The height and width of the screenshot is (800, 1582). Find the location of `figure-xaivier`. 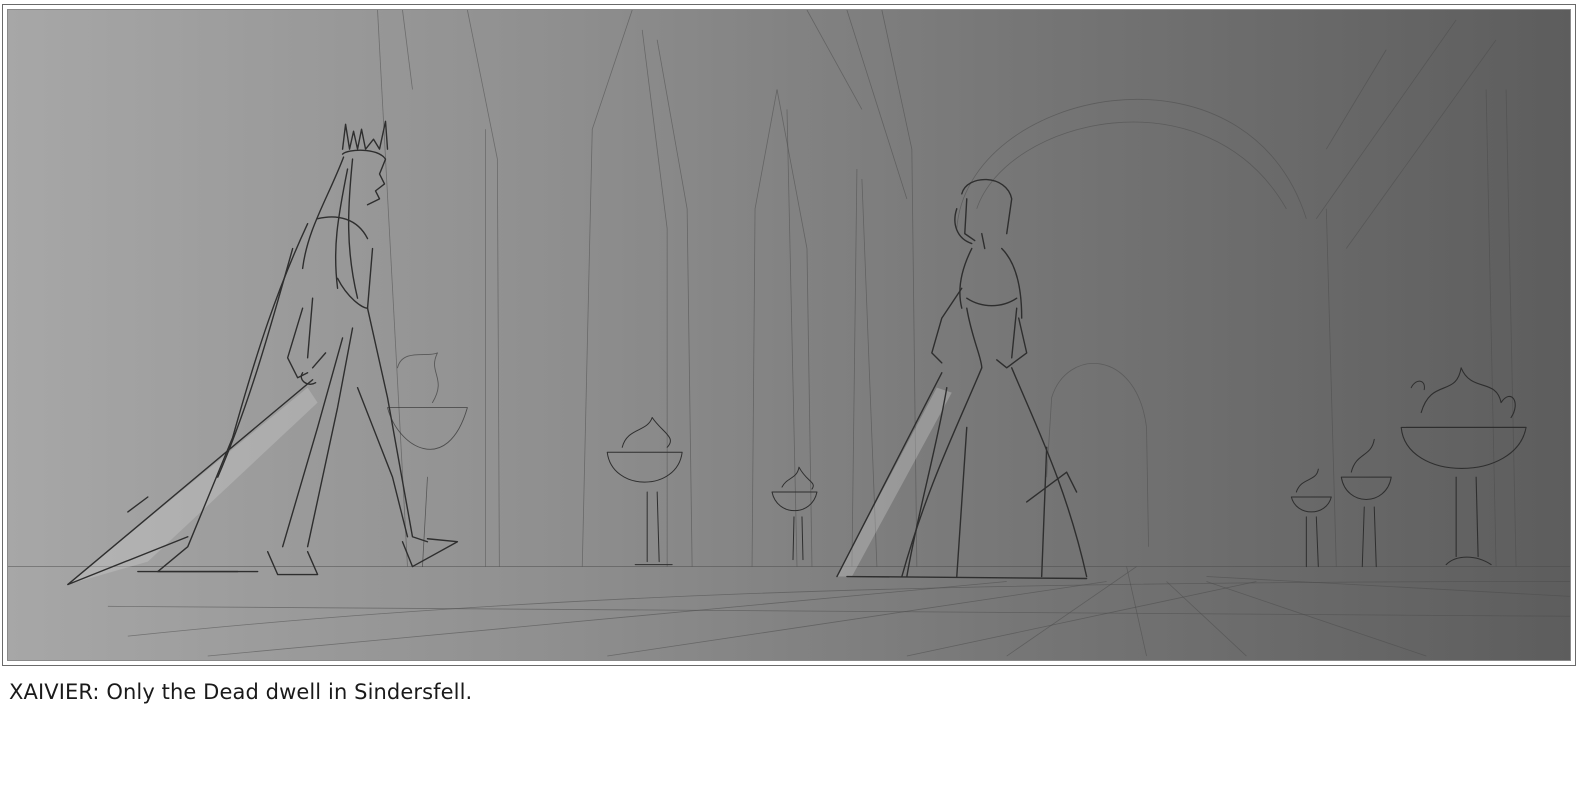

figure-xaivier is located at coordinates (263, 353).